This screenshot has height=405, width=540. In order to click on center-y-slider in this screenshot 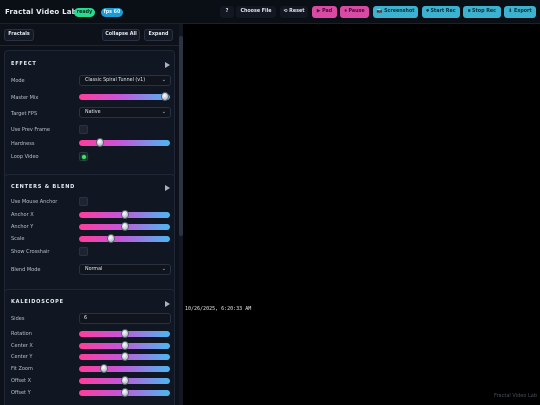, I will do `click(124, 356)`.